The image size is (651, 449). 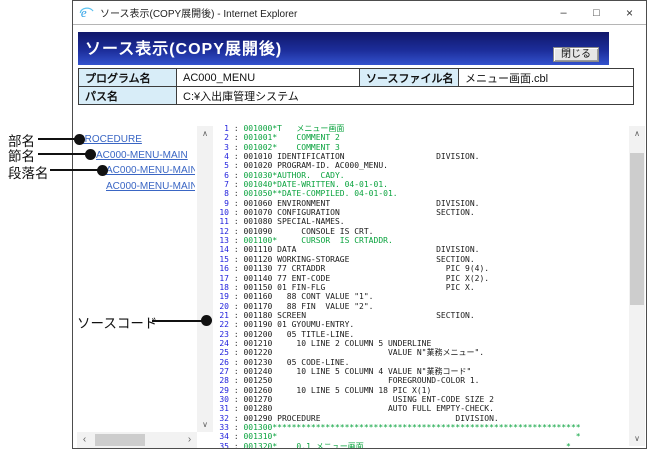 I want to click on path-name-label: パス名, so click(x=127, y=95).